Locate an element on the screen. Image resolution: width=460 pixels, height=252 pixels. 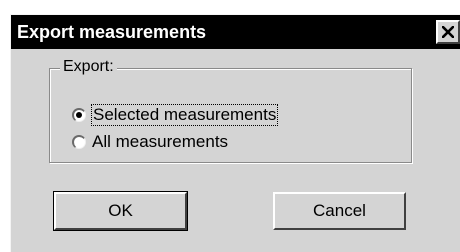
radio-selected-measurements: Selected measurements is located at coordinates (175, 115).